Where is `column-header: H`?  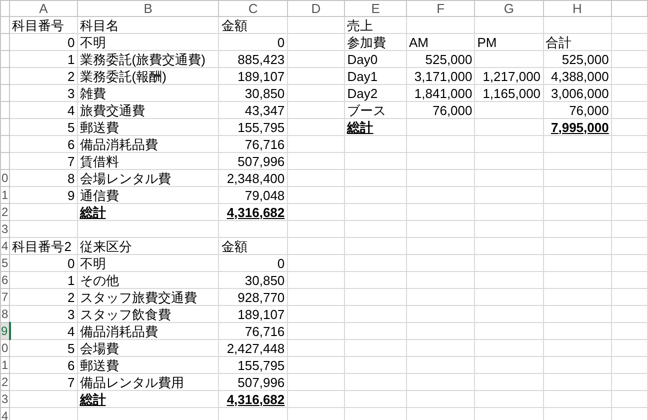 column-header: H is located at coordinates (577, 8).